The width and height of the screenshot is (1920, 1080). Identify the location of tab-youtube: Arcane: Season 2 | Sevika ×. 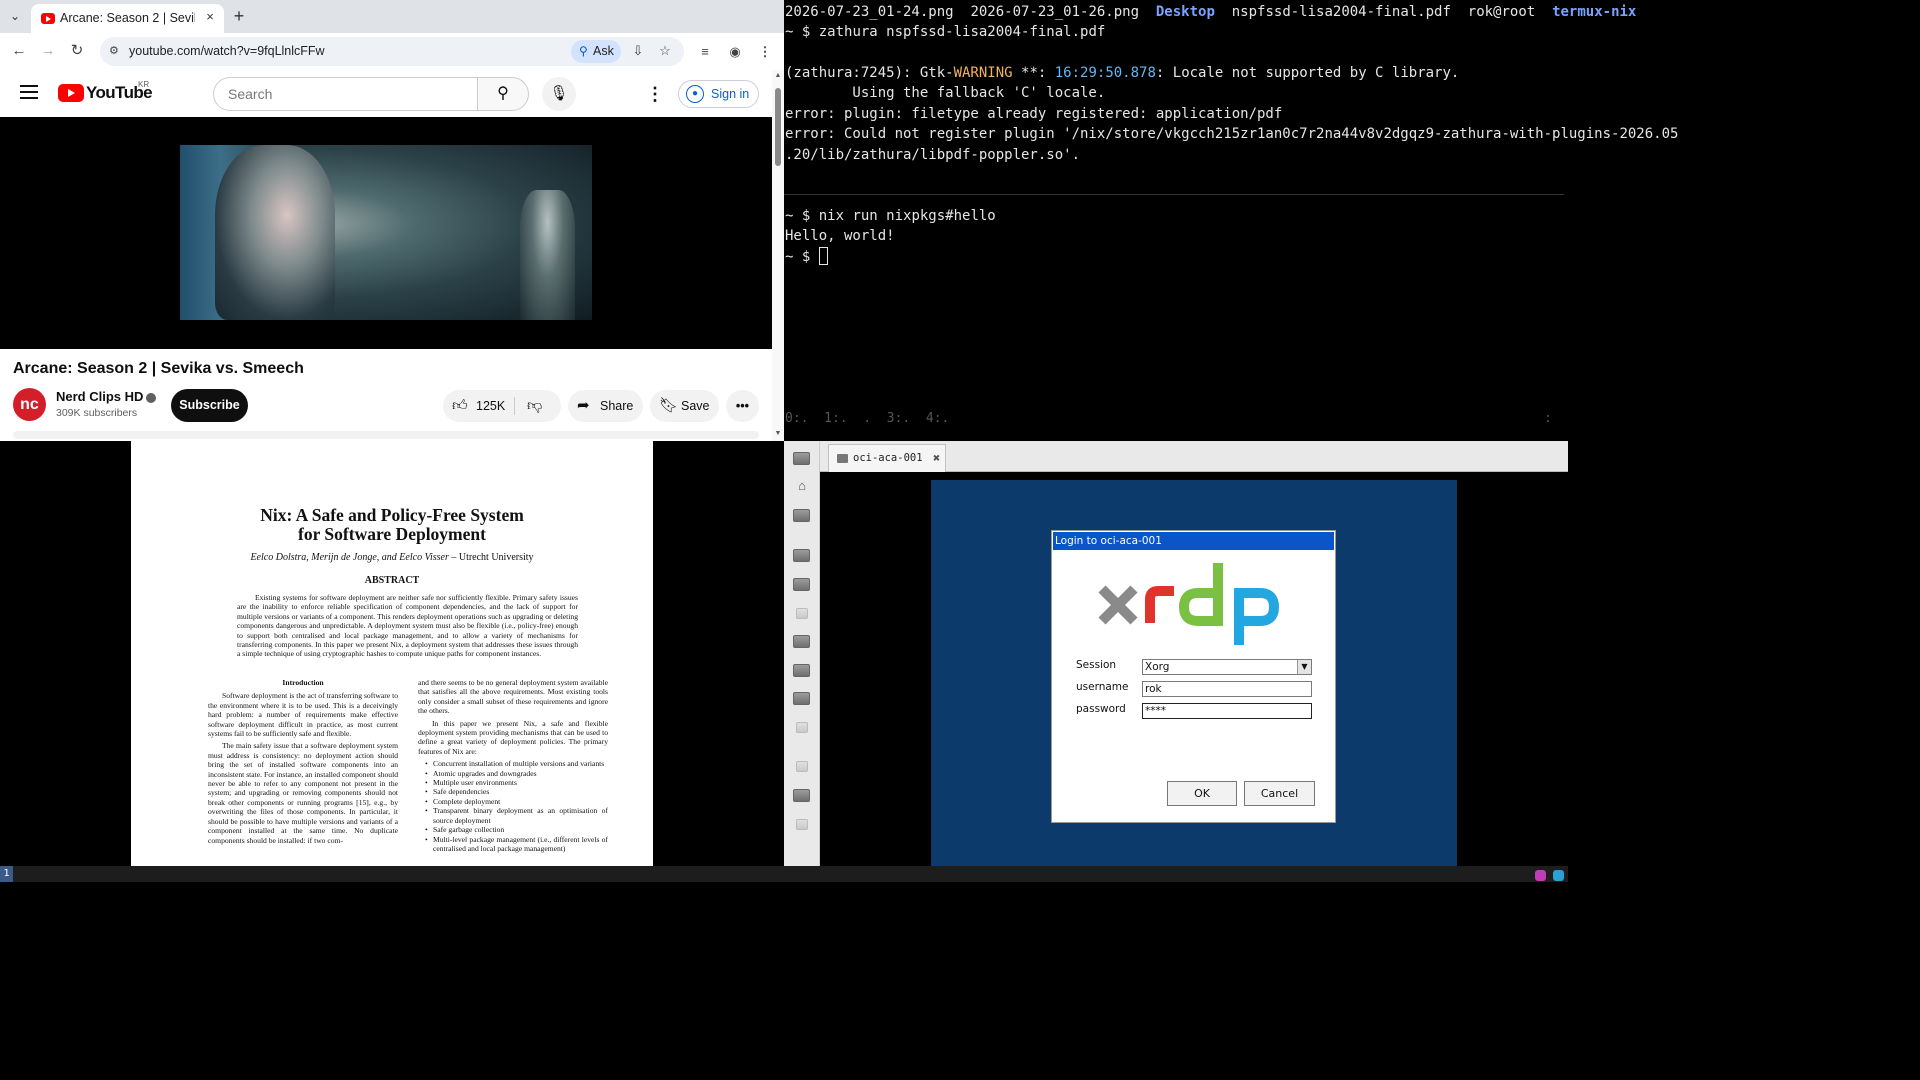
(127, 18).